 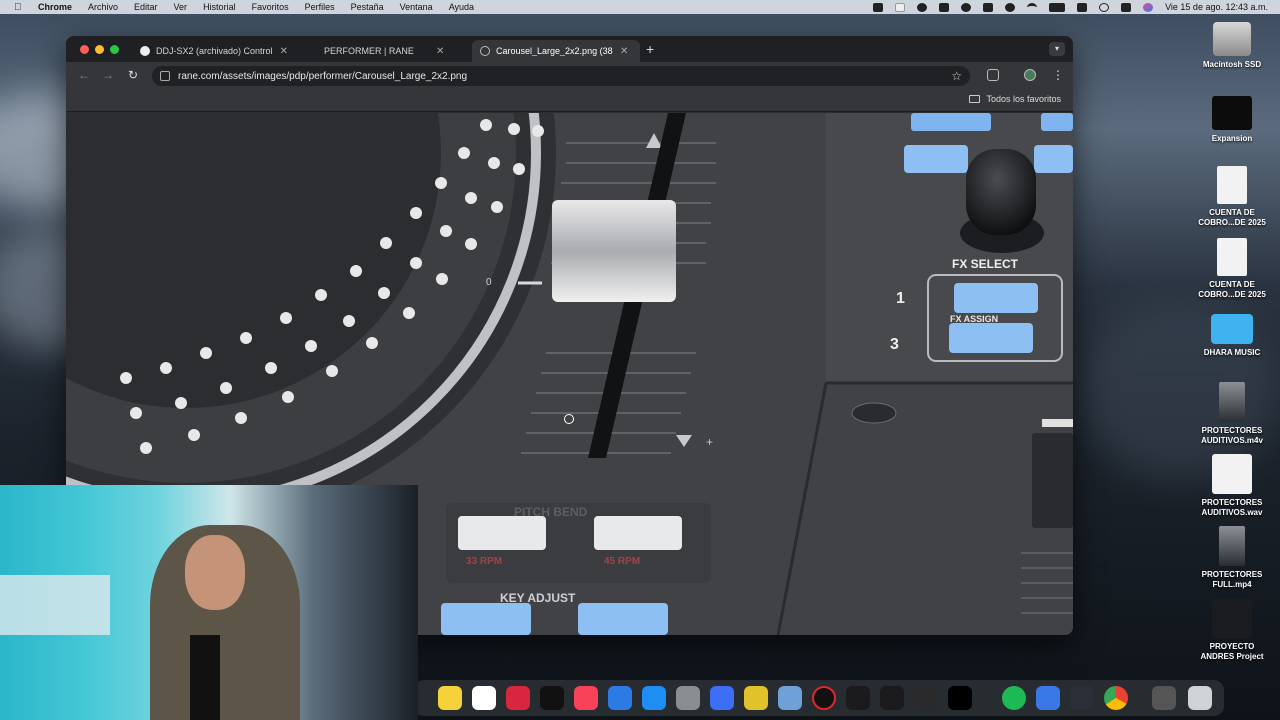 I want to click on desktop-icon-label: PROYECTO ANDRES Project, so click(x=1232, y=651).